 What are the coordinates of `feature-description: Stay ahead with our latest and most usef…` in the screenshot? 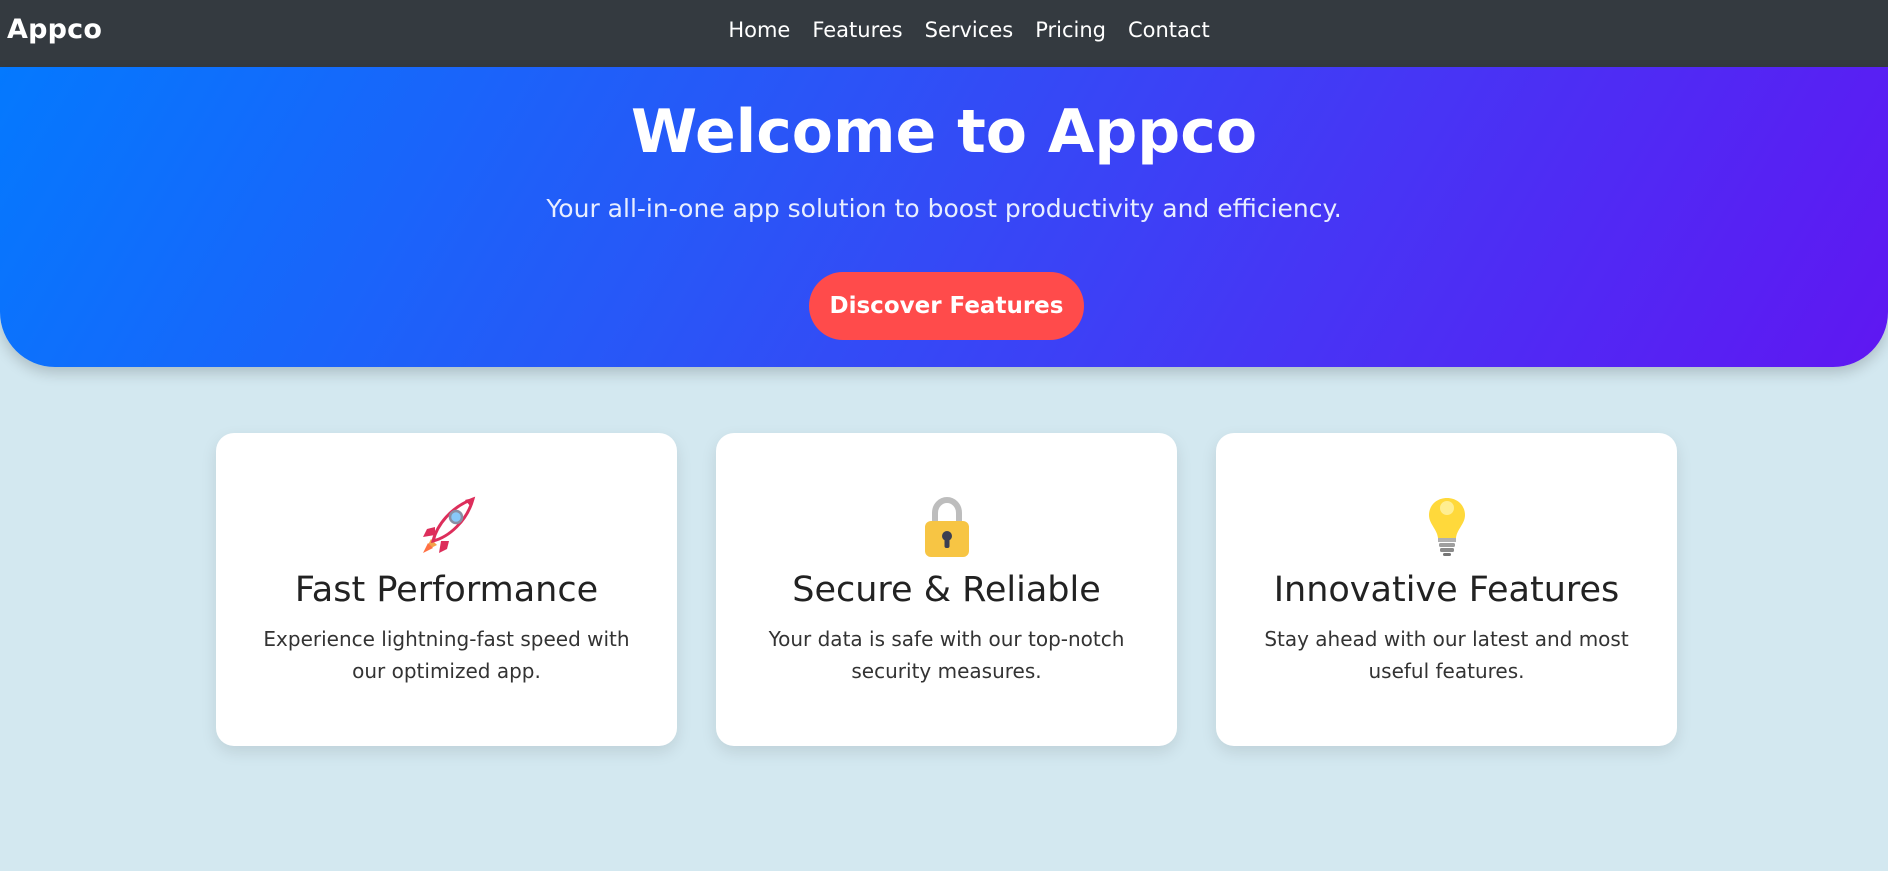 It's located at (1446, 655).